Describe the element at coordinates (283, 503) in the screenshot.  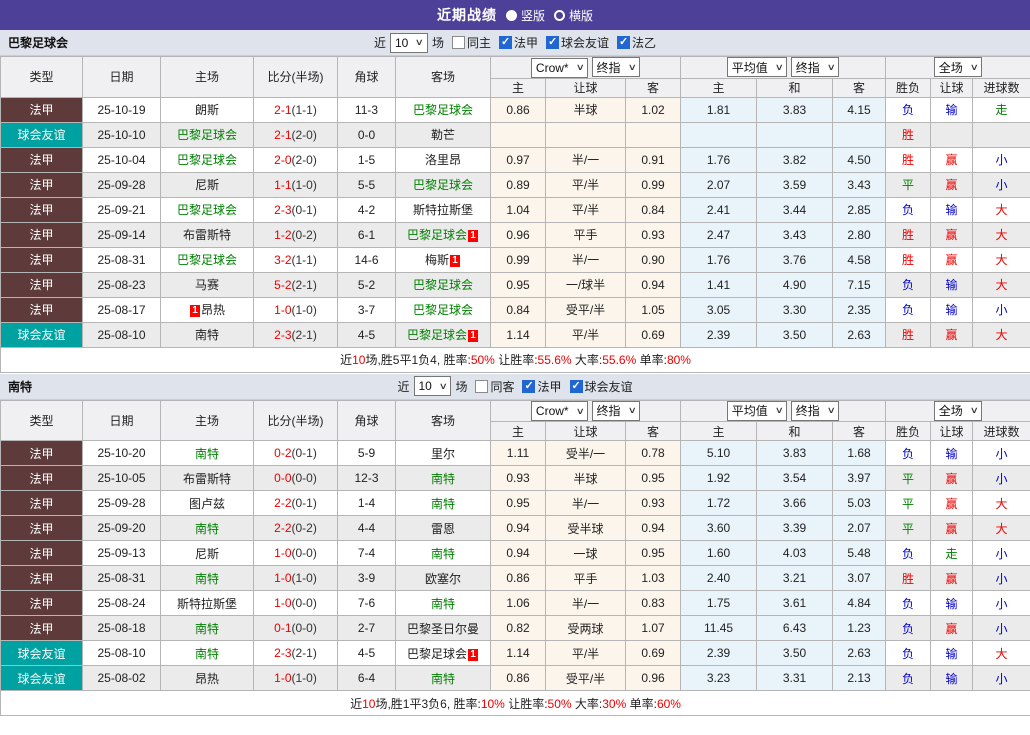
I see `fulltime-score: 2-2` at that location.